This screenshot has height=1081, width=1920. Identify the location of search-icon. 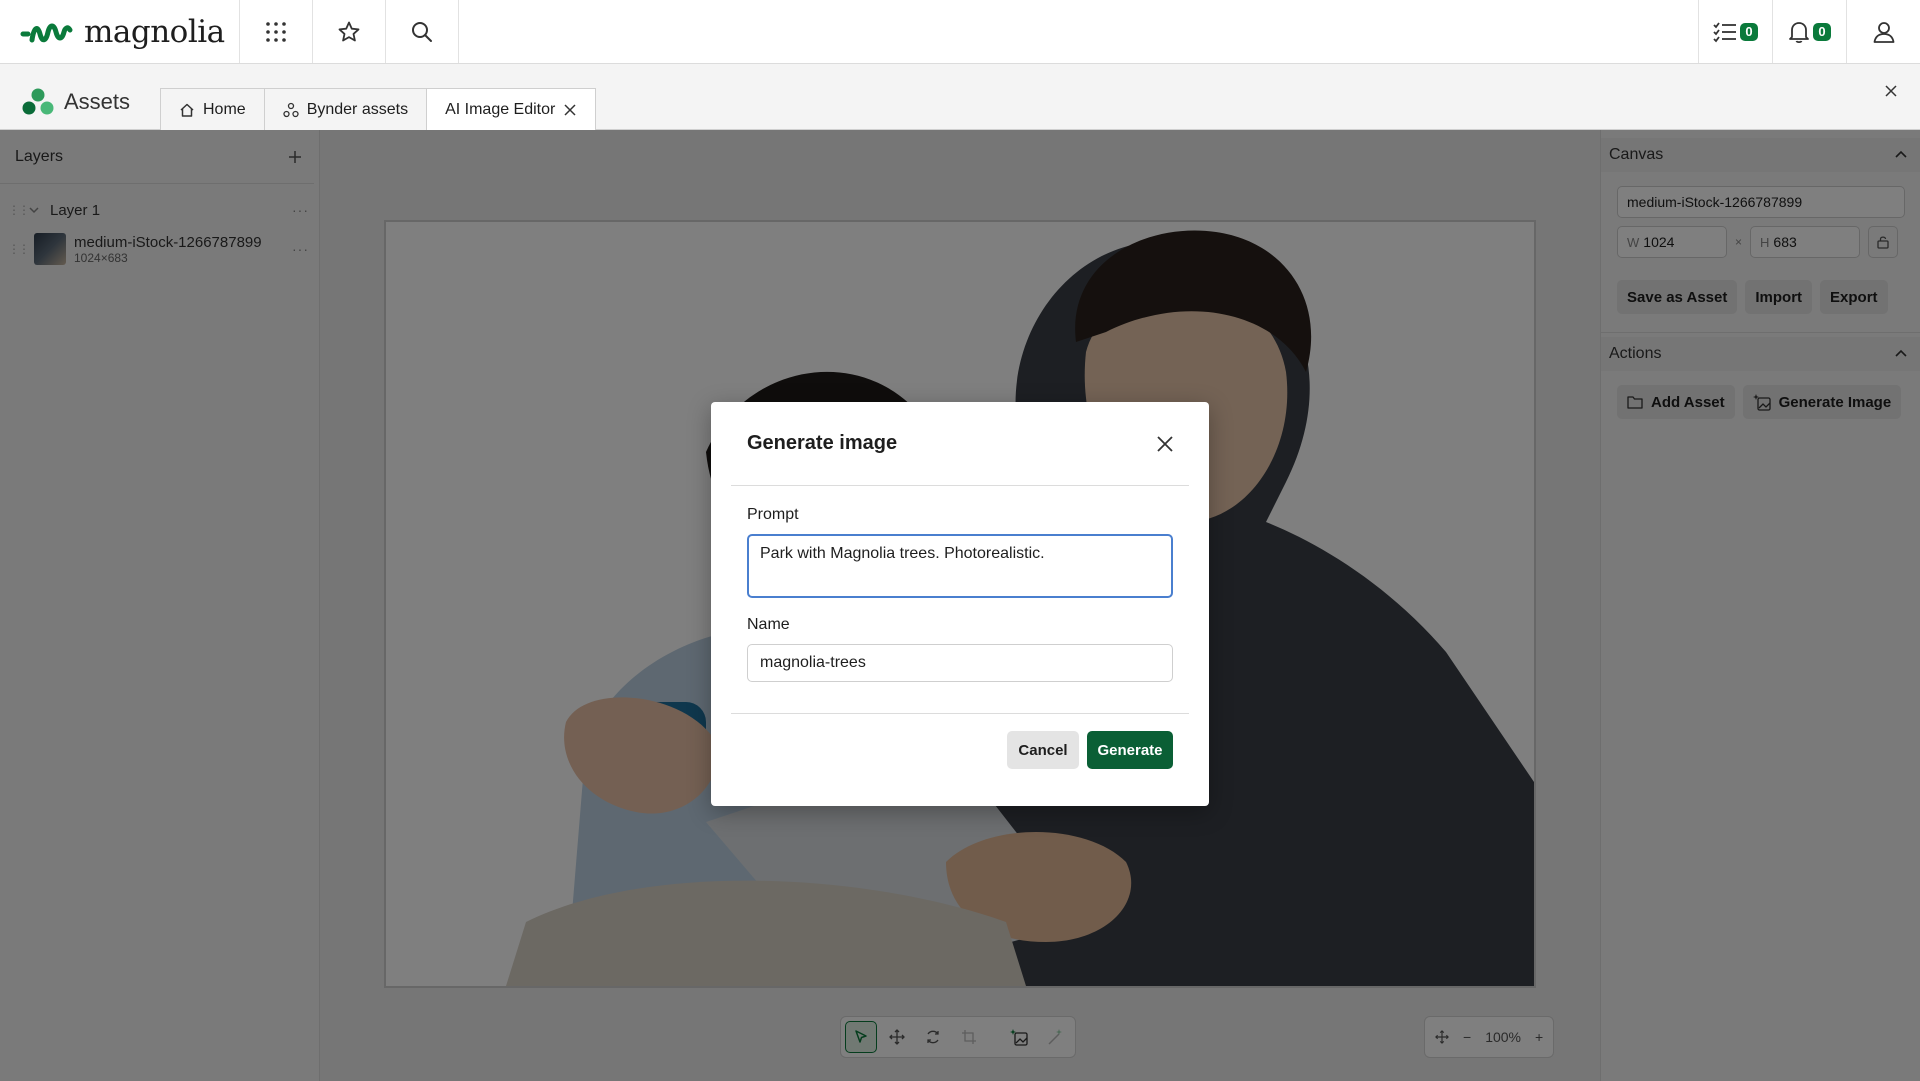
(422, 31).